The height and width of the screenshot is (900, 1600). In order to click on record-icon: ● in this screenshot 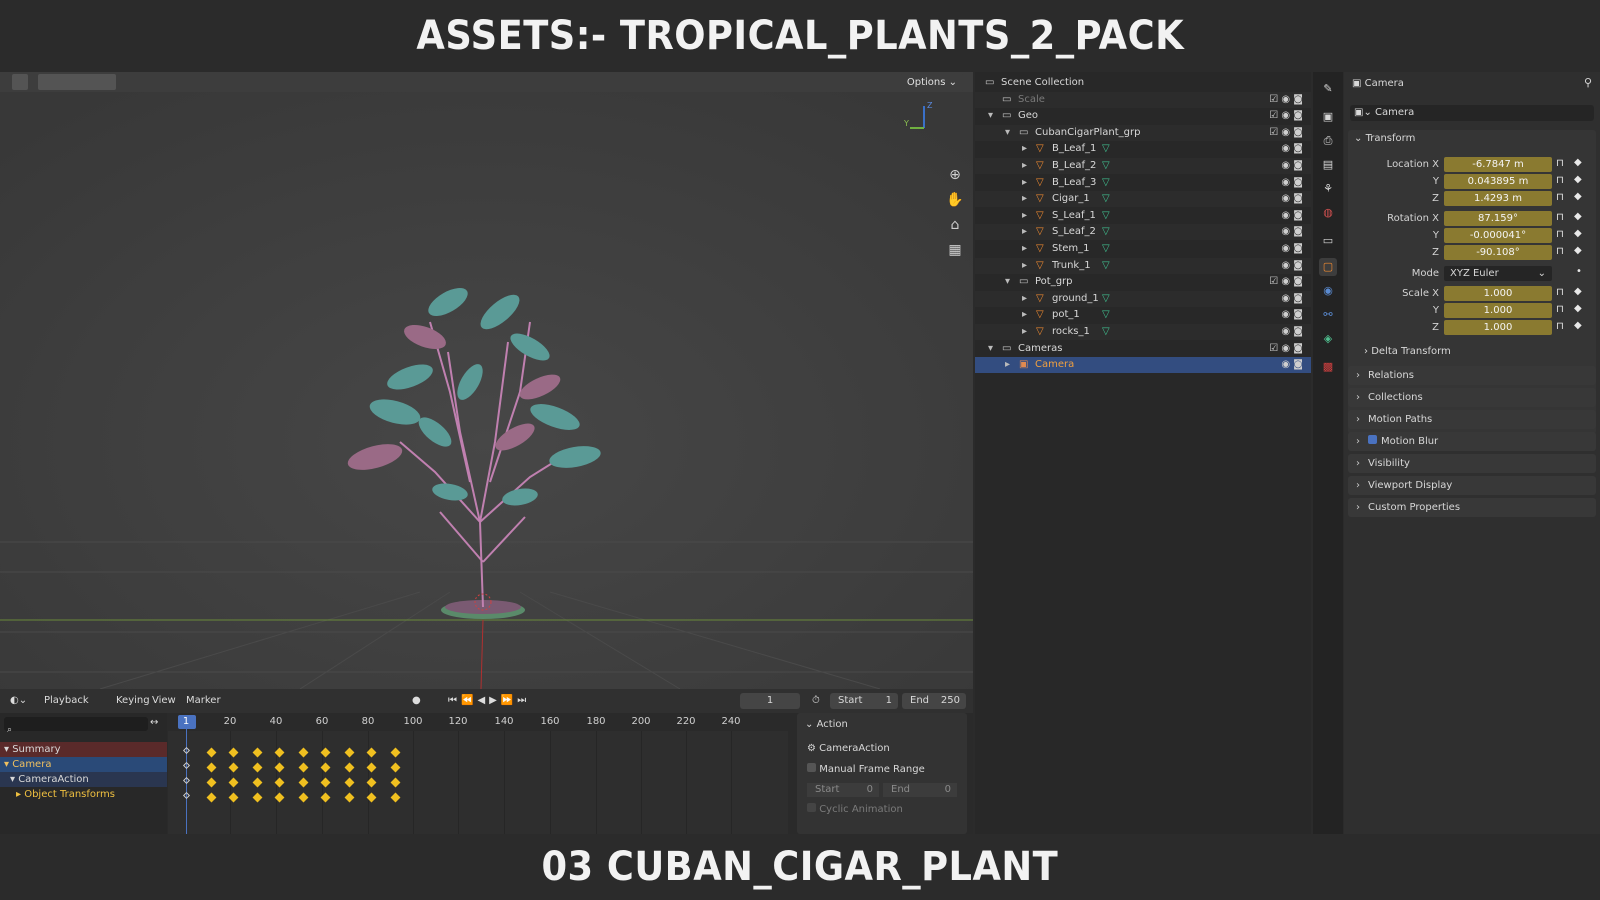, I will do `click(416, 700)`.